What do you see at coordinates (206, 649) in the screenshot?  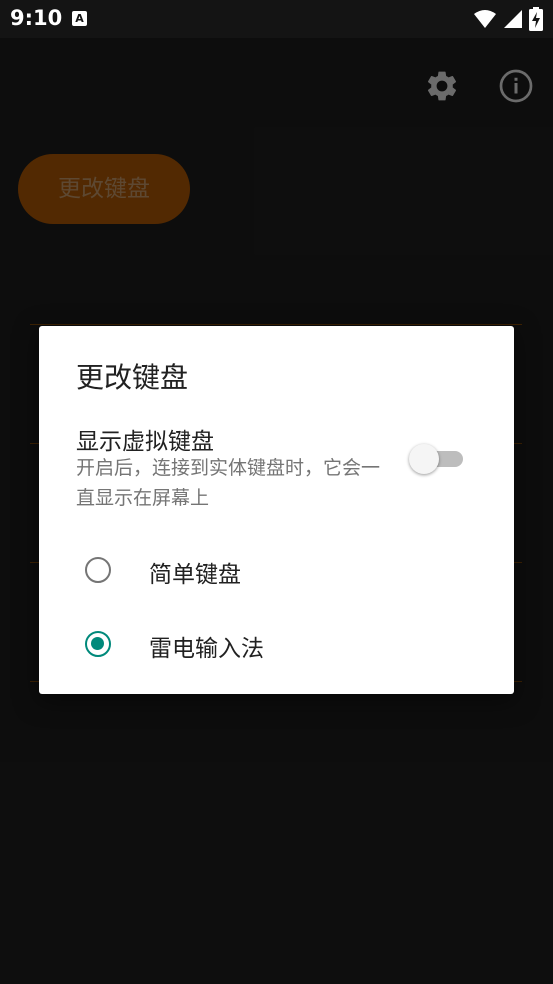 I see `option-label: 雷电输入法` at bounding box center [206, 649].